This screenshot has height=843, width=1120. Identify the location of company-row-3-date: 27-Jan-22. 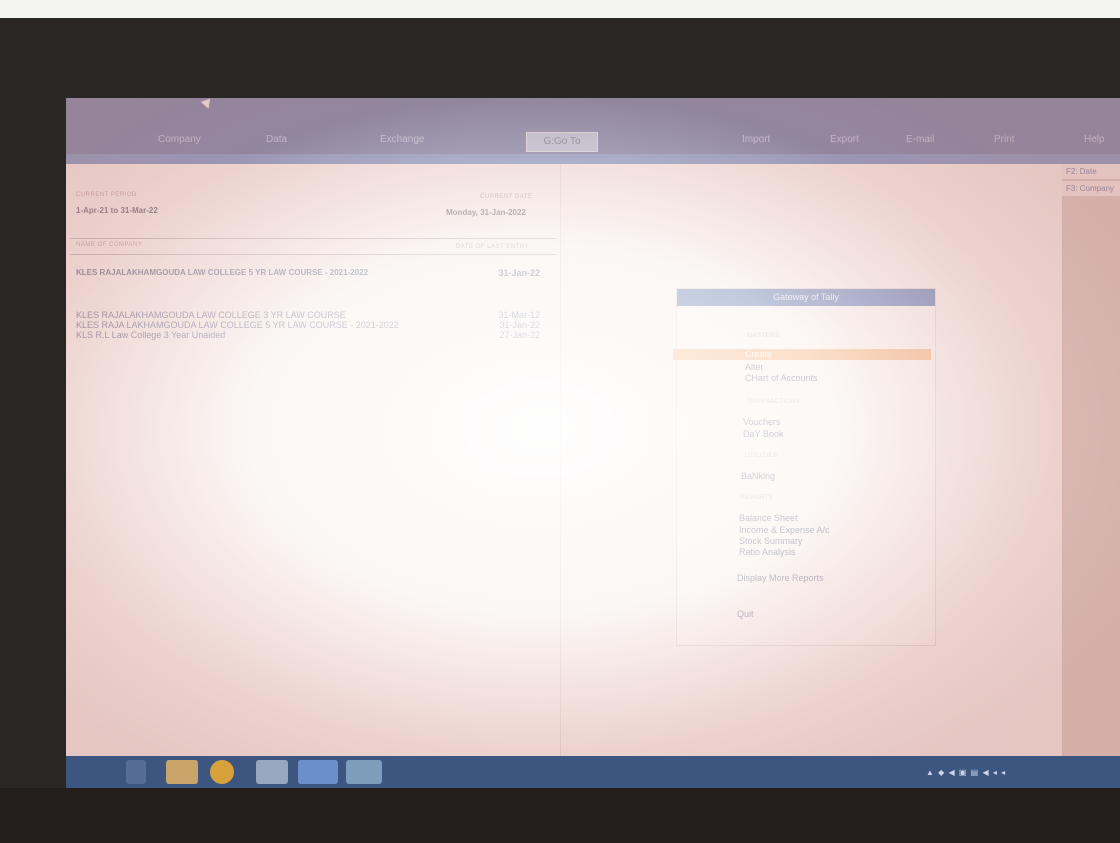
(519, 335).